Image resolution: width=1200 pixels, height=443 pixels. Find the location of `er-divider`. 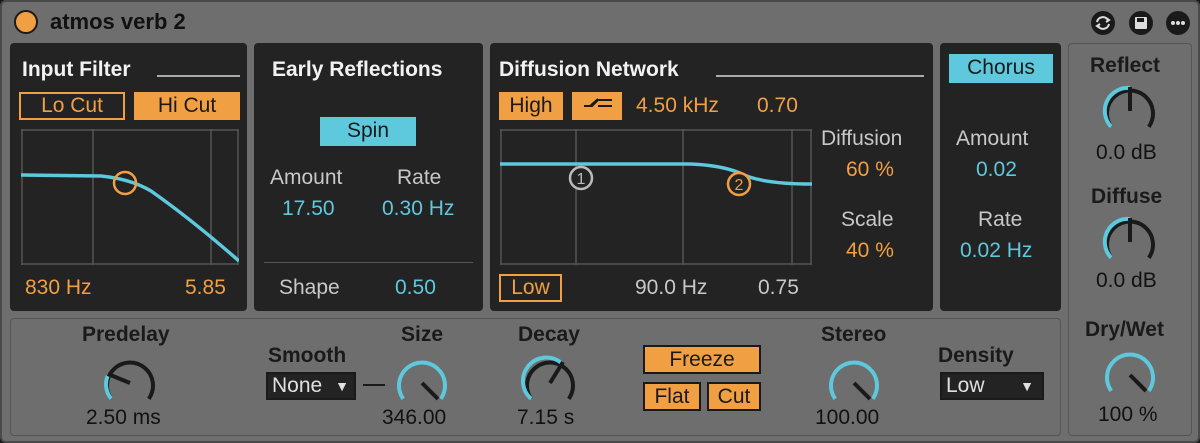

er-divider is located at coordinates (368, 262).